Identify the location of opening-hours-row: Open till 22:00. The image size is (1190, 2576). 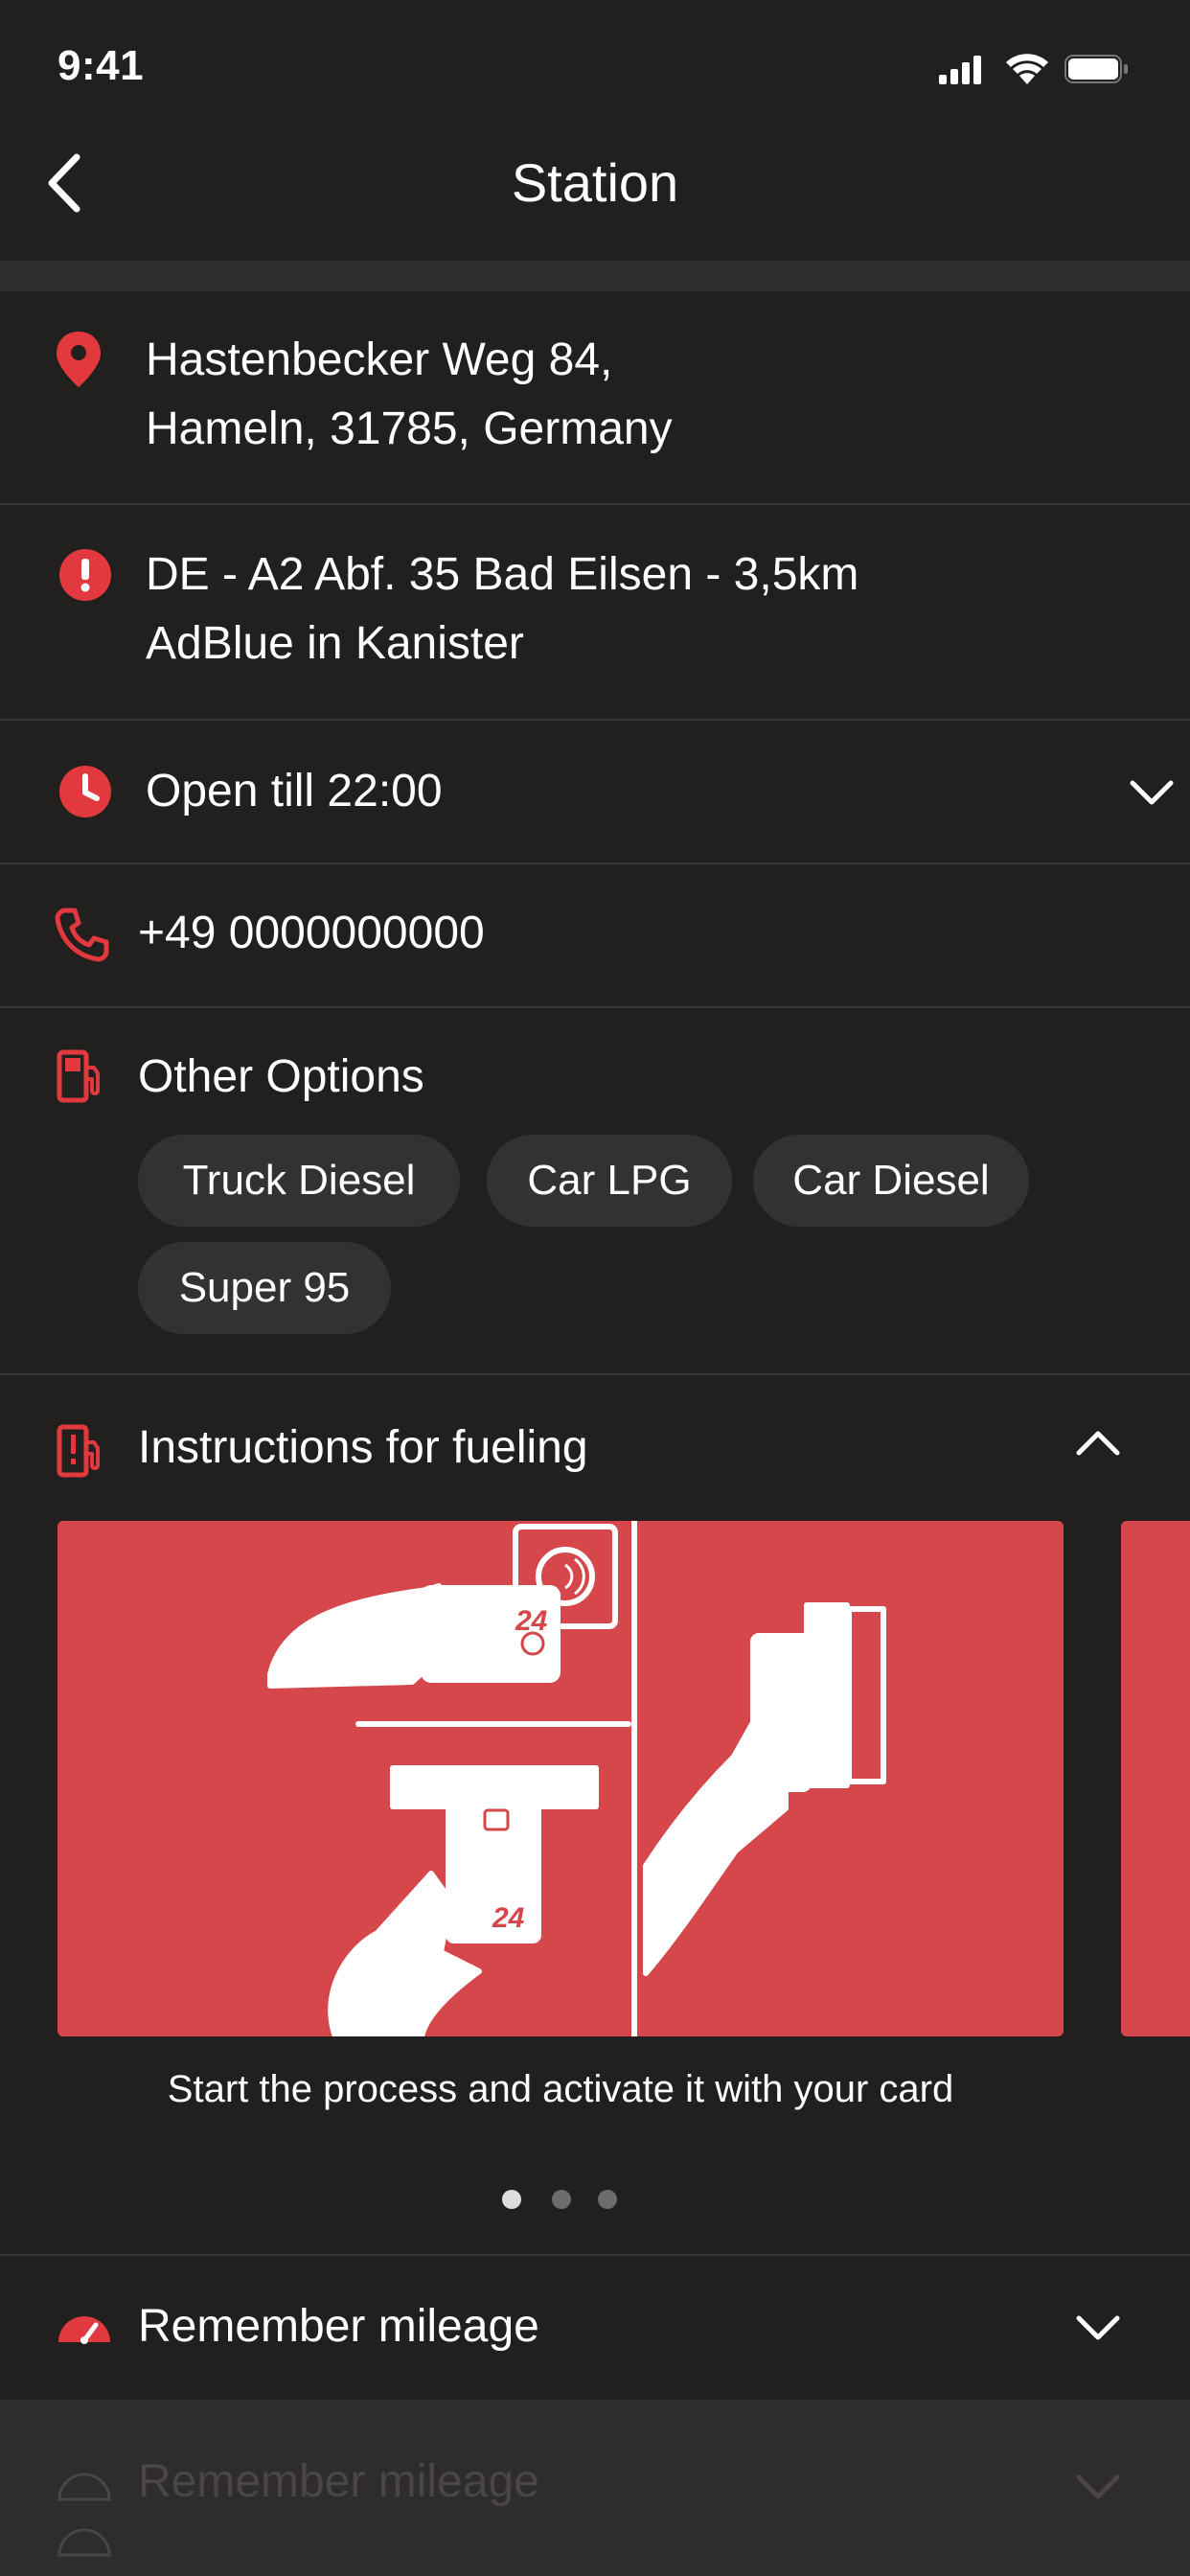
(595, 791).